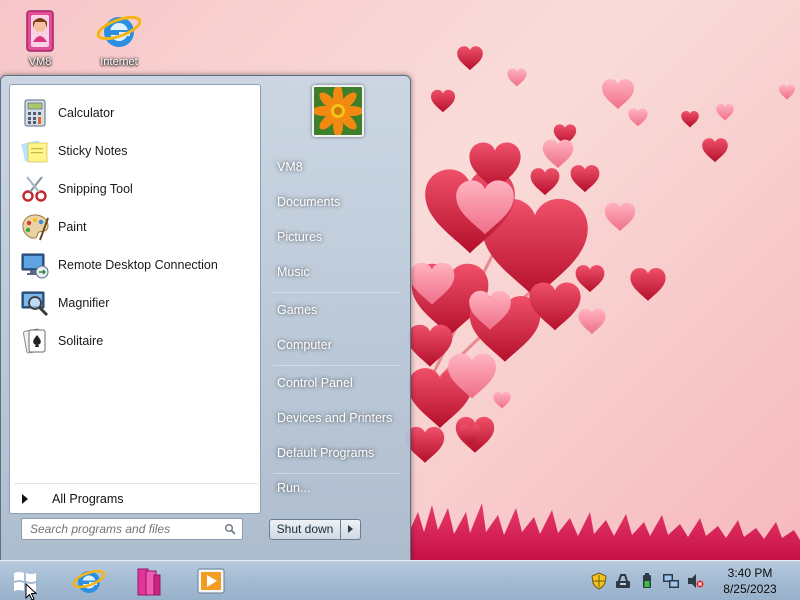  I want to click on volume-muted-icon, so click(695, 581).